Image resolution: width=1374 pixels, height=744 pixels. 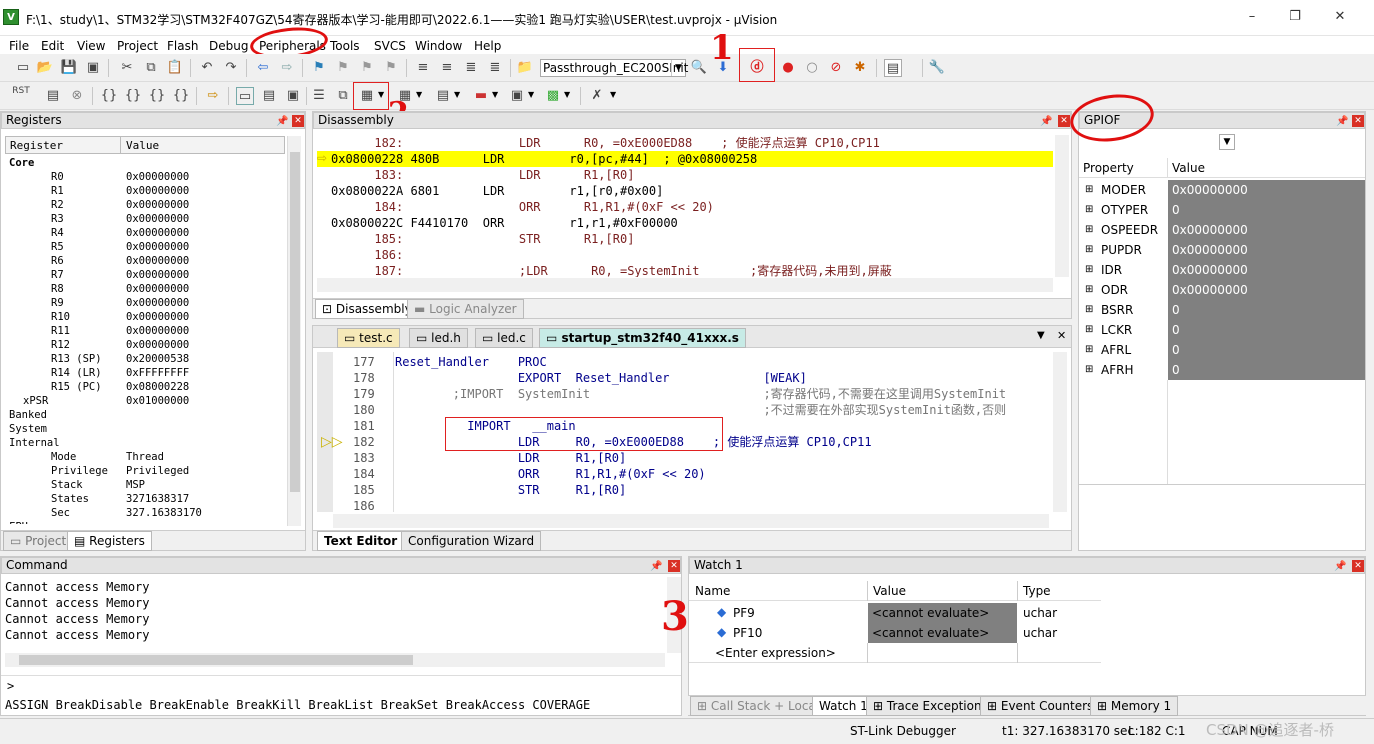 What do you see at coordinates (775, 653) in the screenshot?
I see `enter-expression-field: <Enter expression>` at bounding box center [775, 653].